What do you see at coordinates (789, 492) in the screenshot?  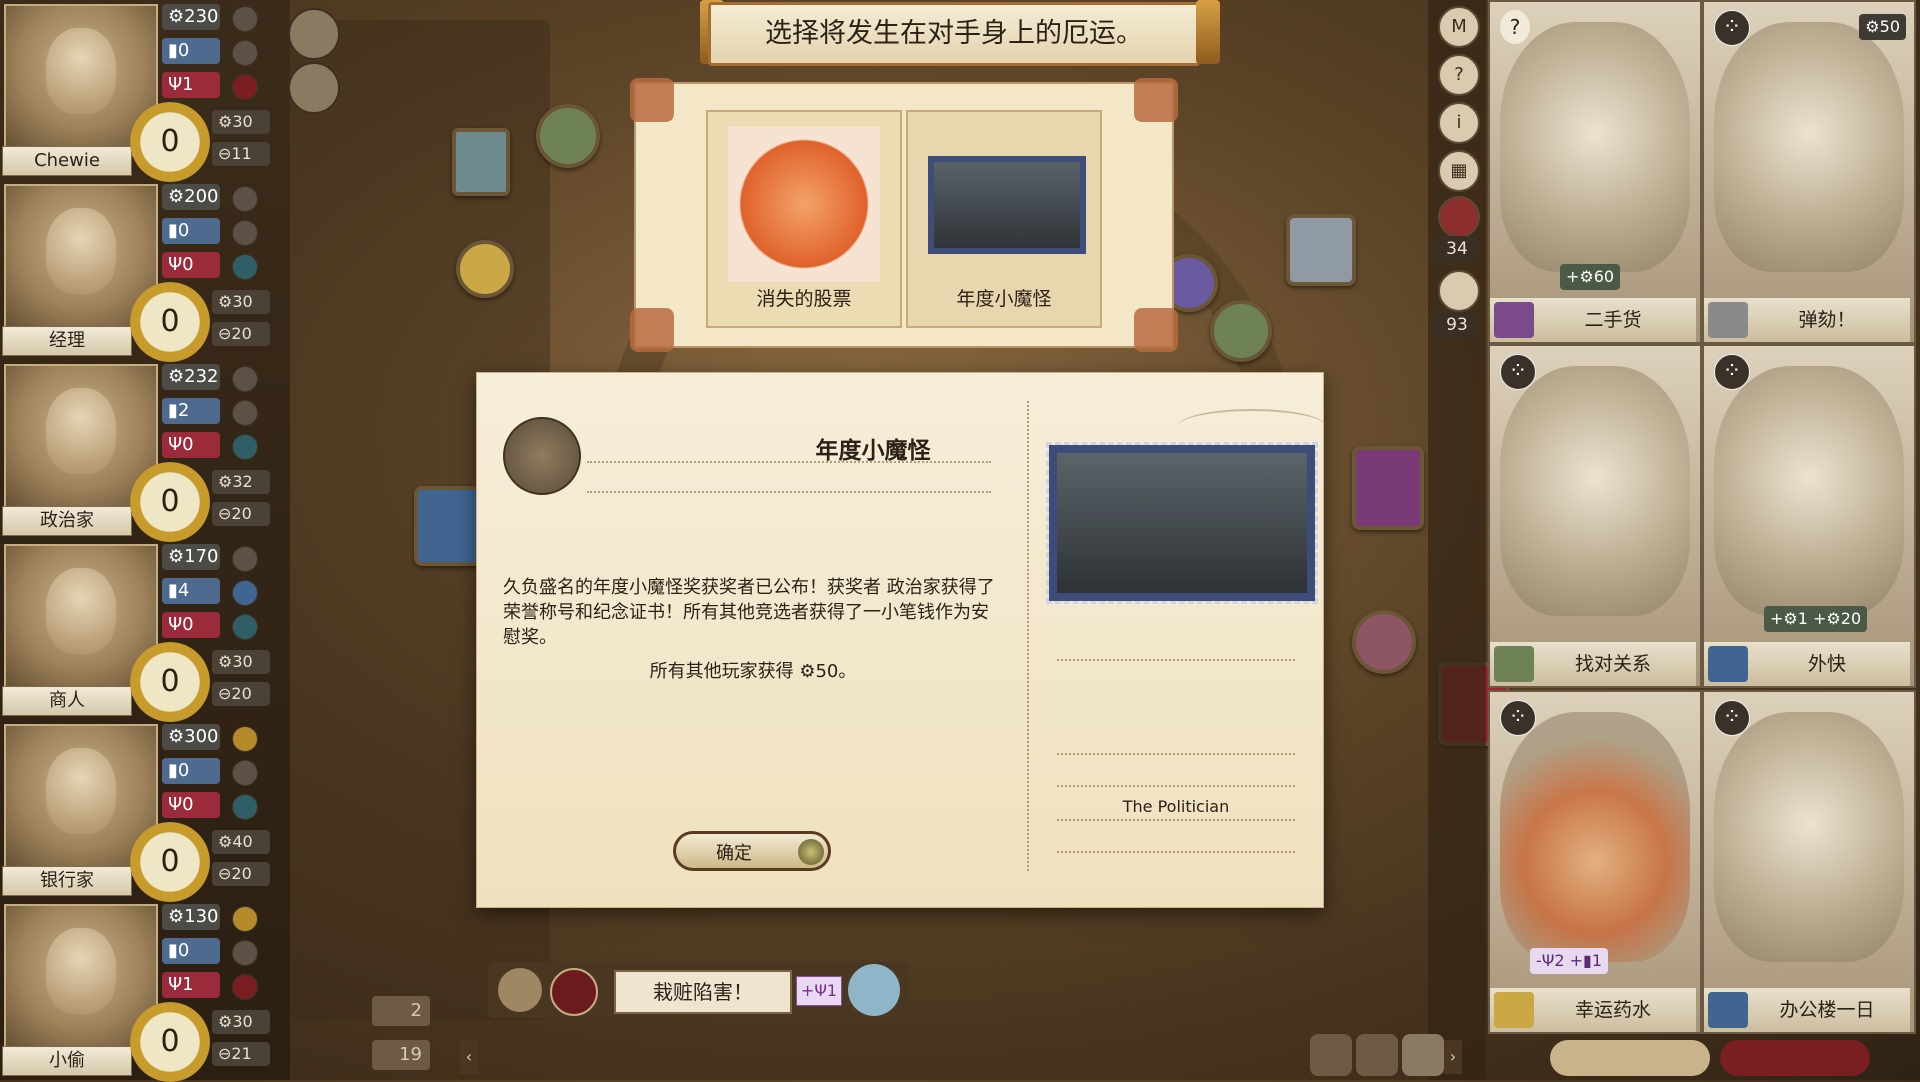 I see `title-underline` at bounding box center [789, 492].